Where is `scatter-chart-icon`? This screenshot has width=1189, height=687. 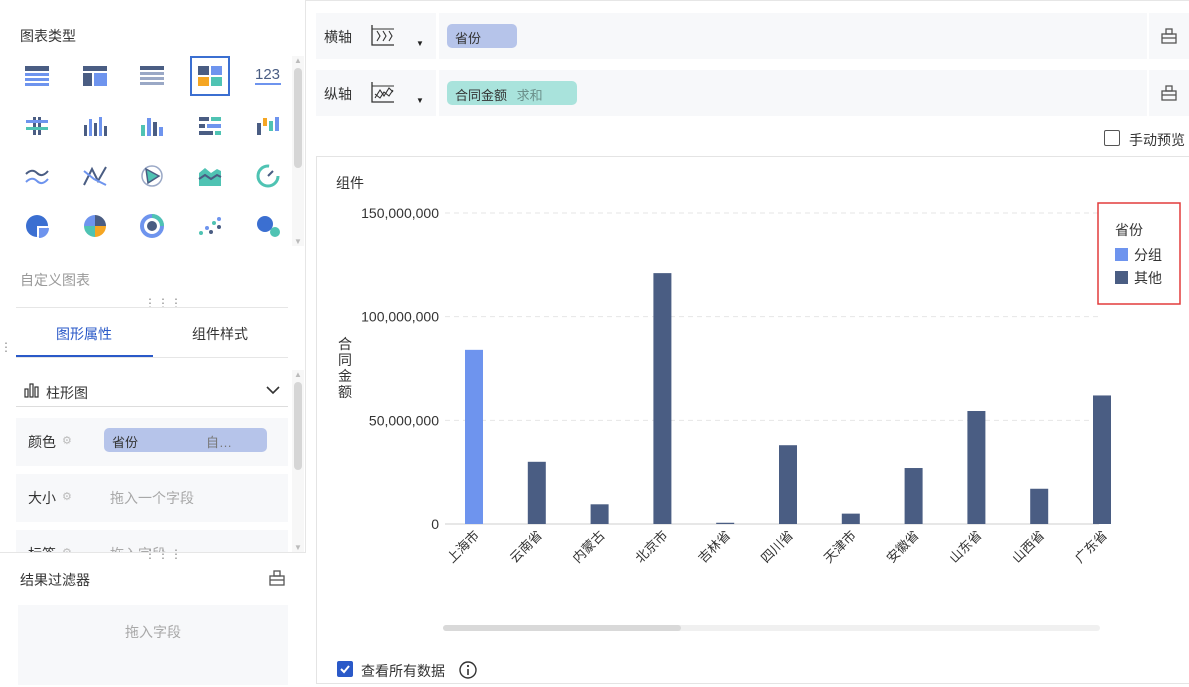
scatter-chart-icon is located at coordinates (210, 226).